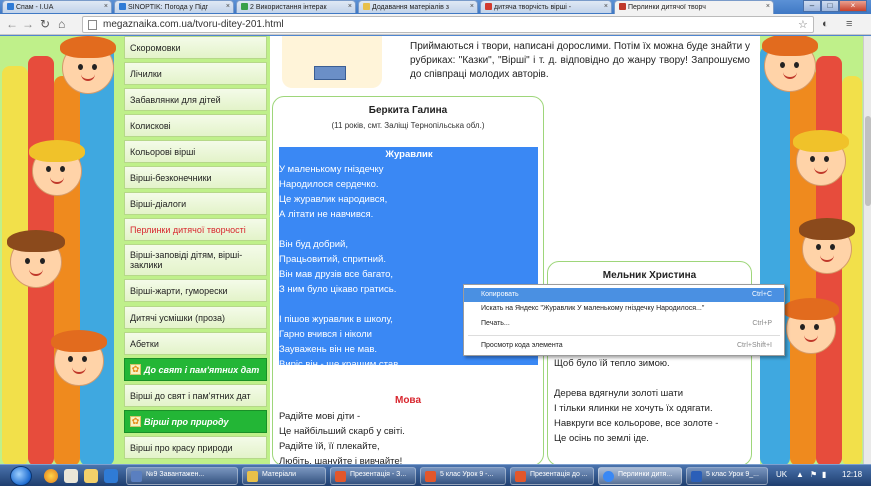 This screenshot has height=486, width=871. Describe the element at coordinates (57, 6) in the screenshot. I see `tab-1: Спам - I.UA ×` at that location.